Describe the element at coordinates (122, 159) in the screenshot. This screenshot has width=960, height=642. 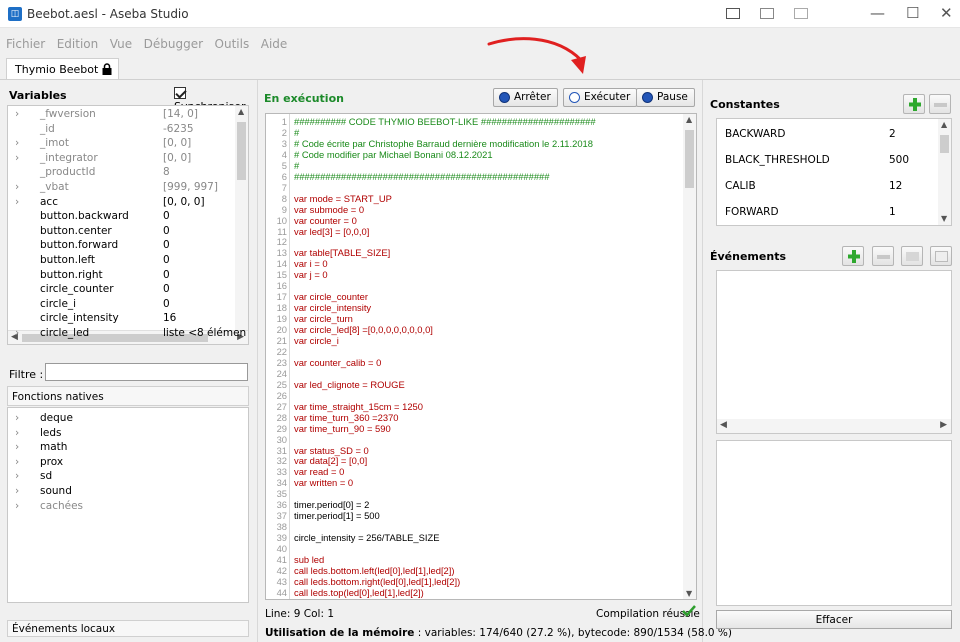
I see `variable-row: › _integrator [0, 0]` at that location.